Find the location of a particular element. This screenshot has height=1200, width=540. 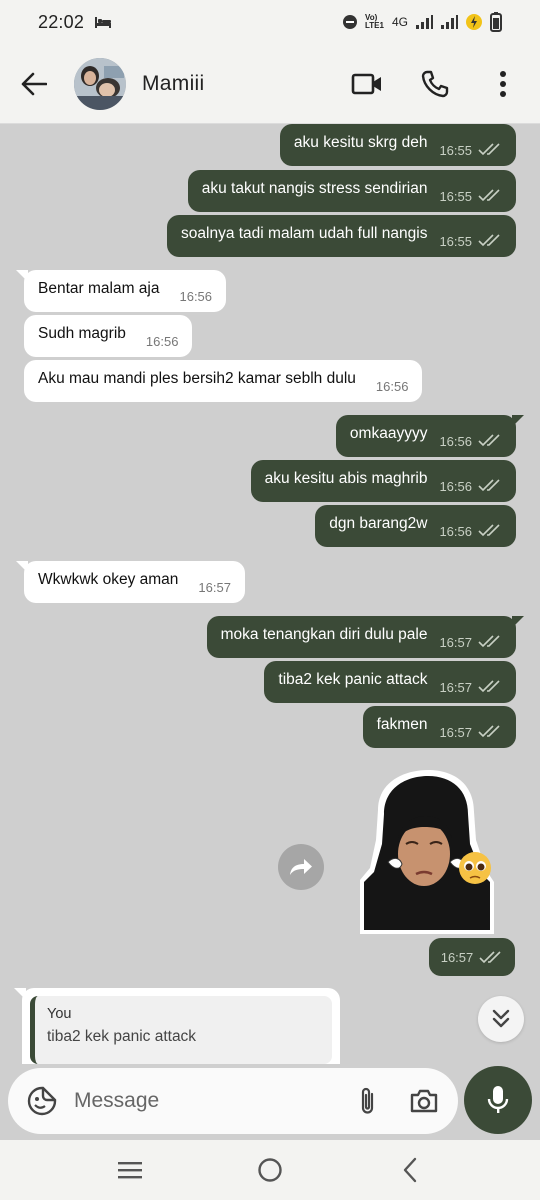

contact-avatar is located at coordinates (100, 83).